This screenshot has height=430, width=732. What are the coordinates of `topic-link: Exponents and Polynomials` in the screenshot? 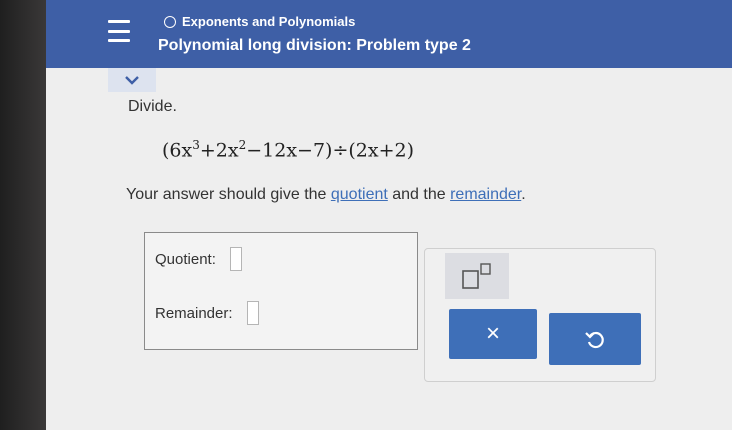 It's located at (259, 21).